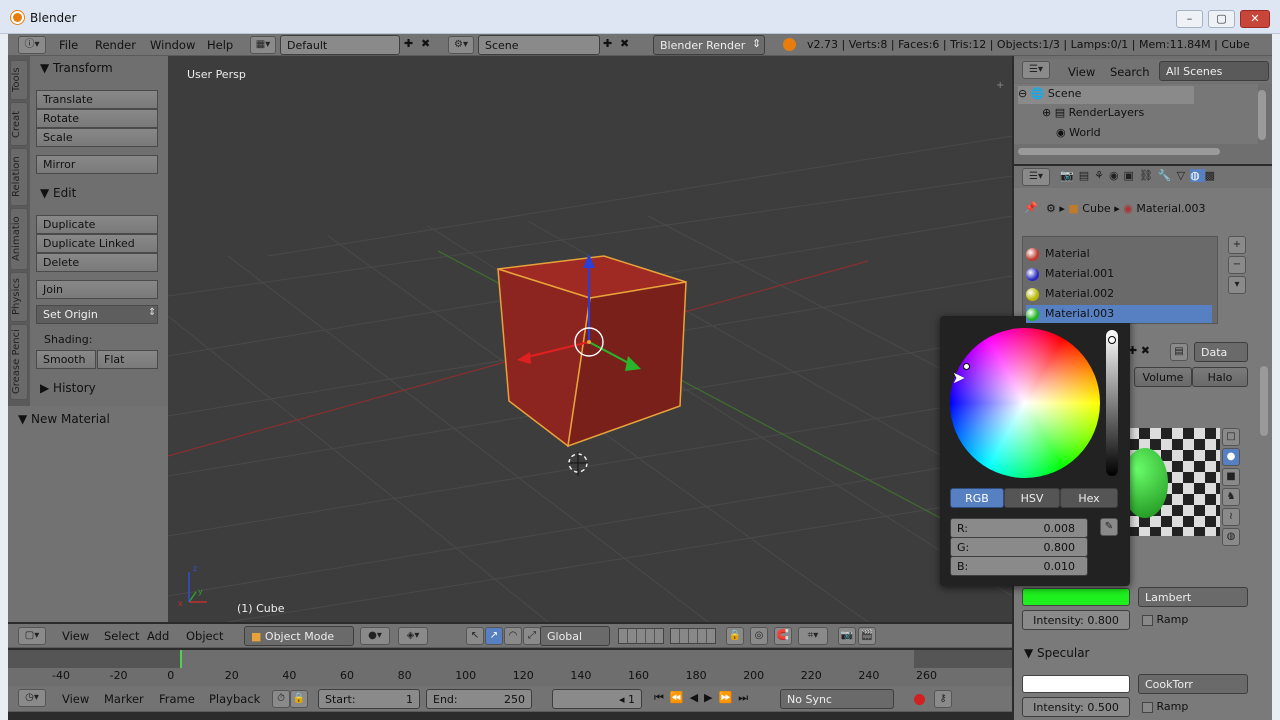 This screenshot has width=1280, height=720. I want to click on specular-ramp-checkbox, so click(1147, 707).